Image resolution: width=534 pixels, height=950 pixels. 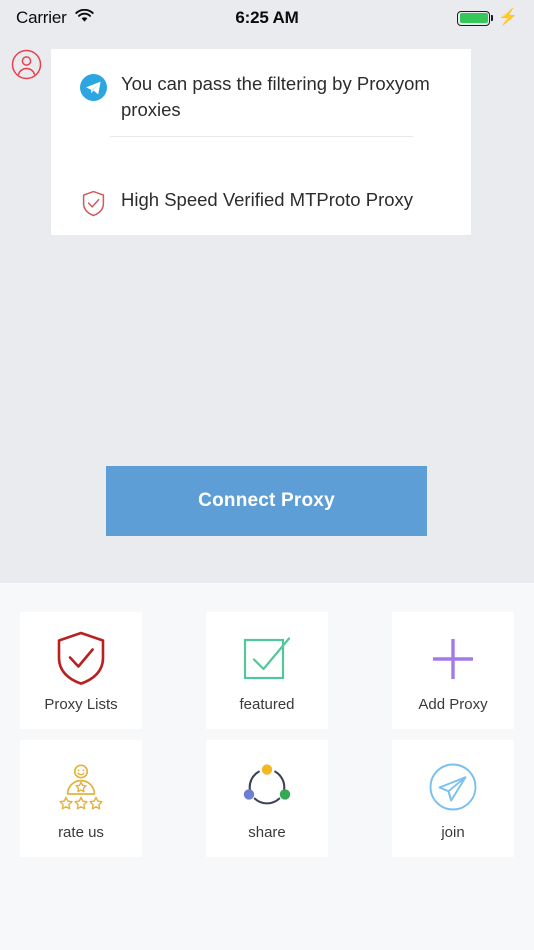 I want to click on tile-label: share, so click(x=267, y=832).